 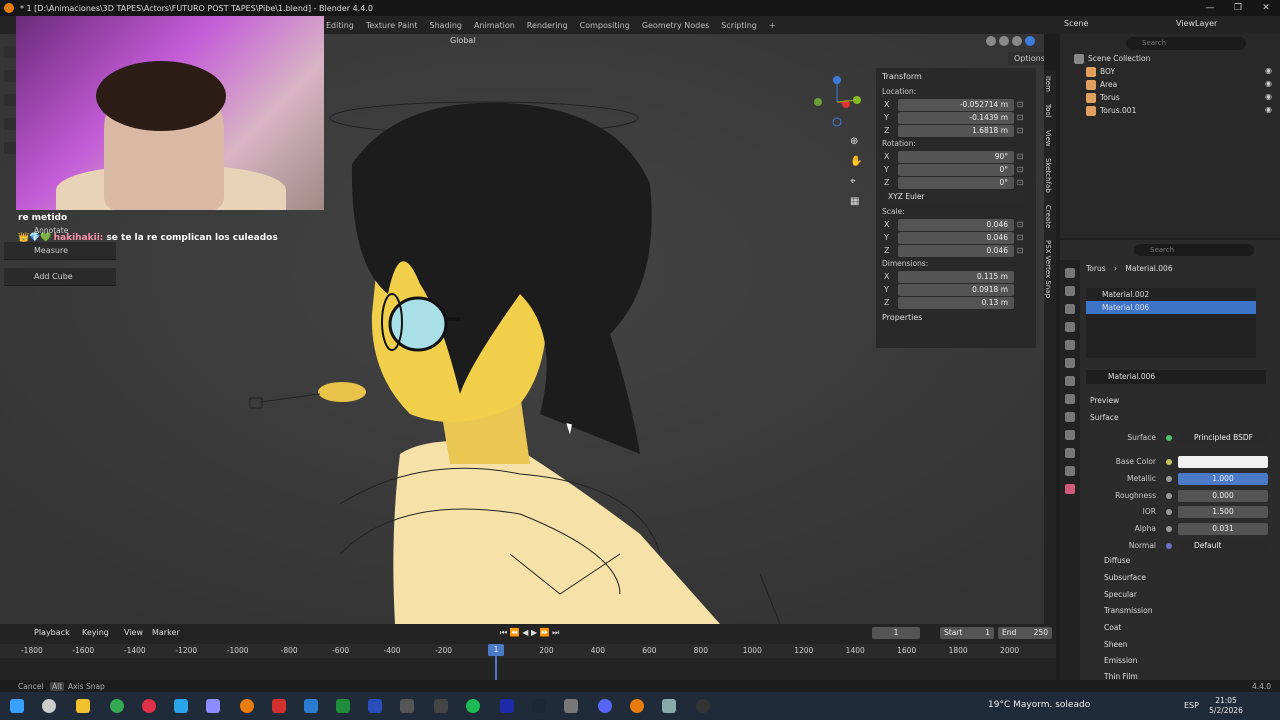 What do you see at coordinates (856, 202) in the screenshot?
I see `ortho-grid-icon: ▦` at bounding box center [856, 202].